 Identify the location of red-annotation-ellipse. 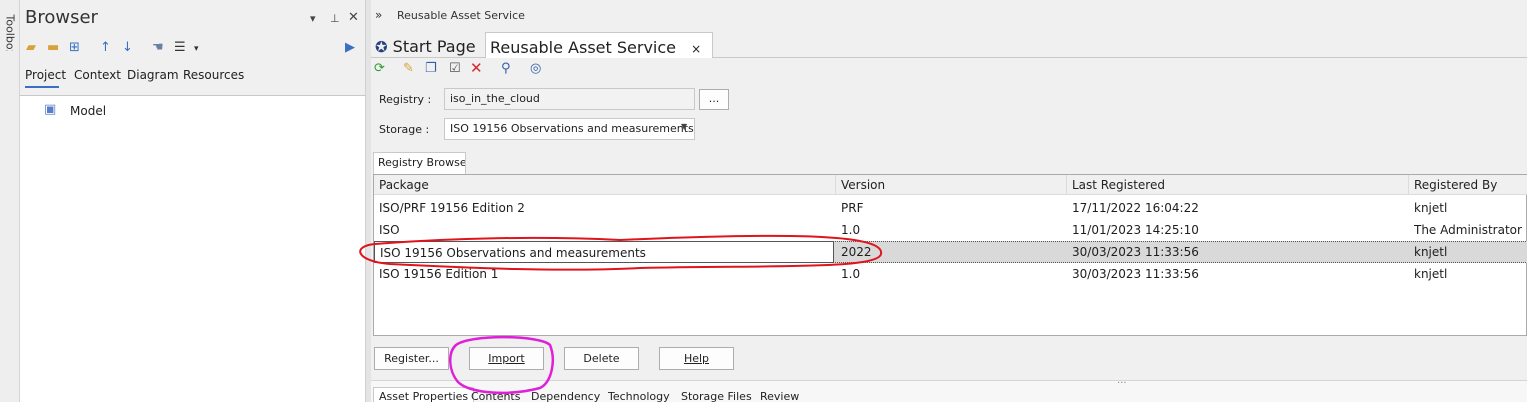
(621, 252).